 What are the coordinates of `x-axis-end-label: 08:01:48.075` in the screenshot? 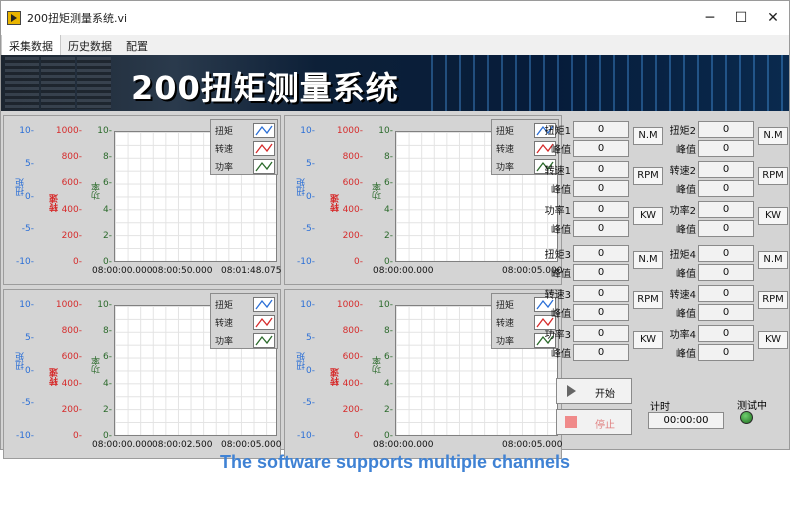 It's located at (251, 271).